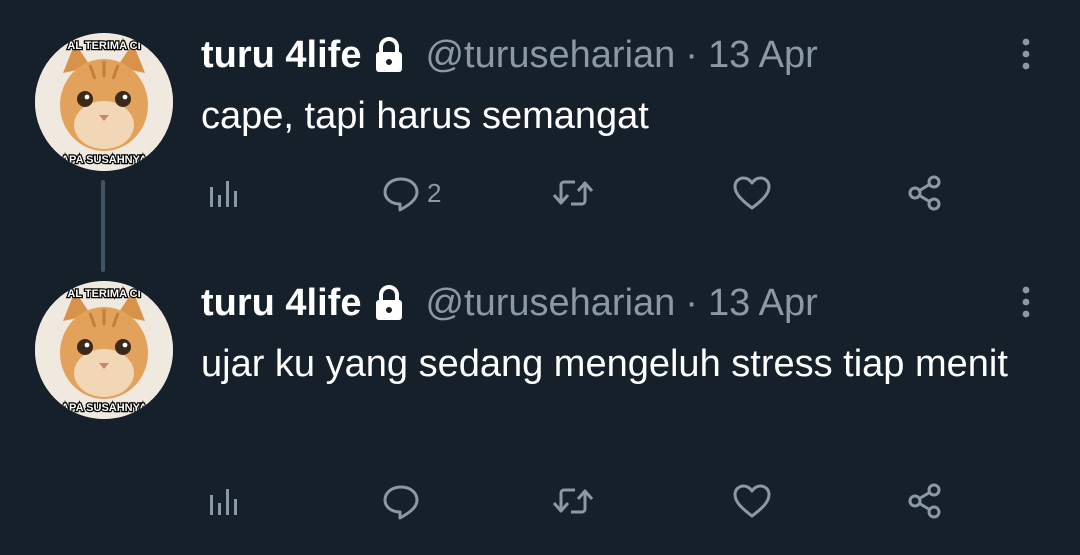  Describe the element at coordinates (601, 193) in the screenshot. I see `tweet-actions: 2` at that location.